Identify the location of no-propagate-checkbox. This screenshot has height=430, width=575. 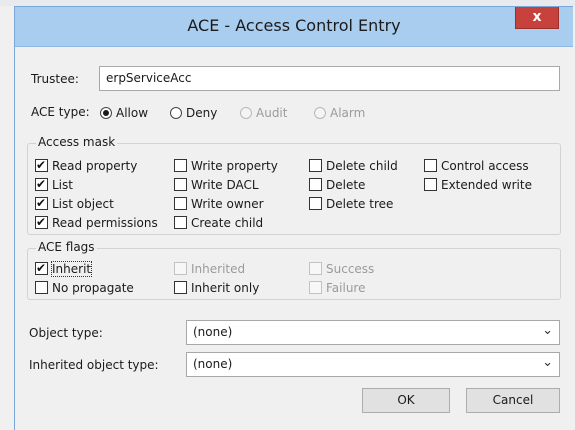
(41, 287).